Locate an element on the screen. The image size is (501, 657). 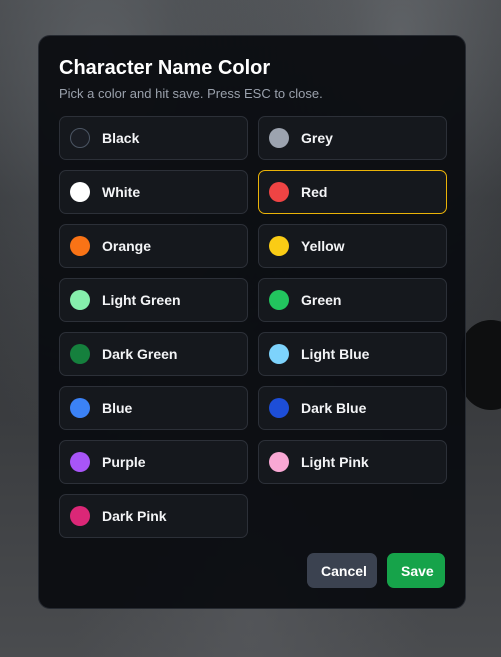
color-option-green: Green is located at coordinates (352, 300).